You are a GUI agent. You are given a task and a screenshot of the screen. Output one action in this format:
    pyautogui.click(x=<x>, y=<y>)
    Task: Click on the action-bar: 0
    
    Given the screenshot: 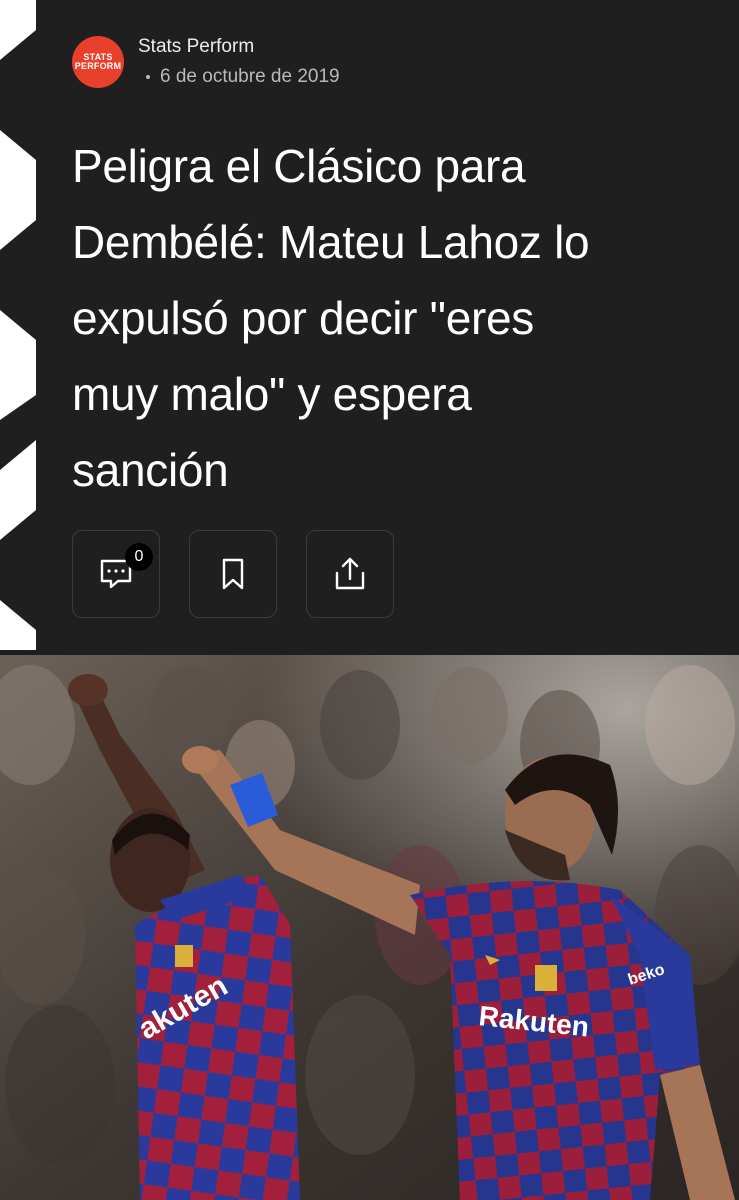 What is the action you would take?
    pyautogui.click(x=233, y=574)
    